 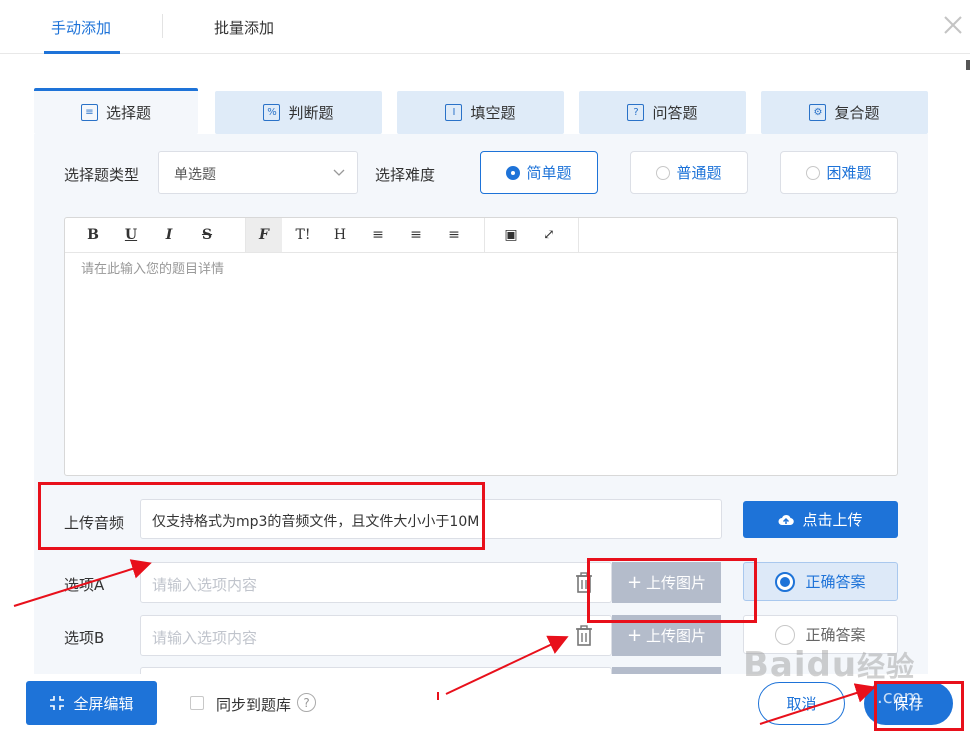 I want to click on sync-label: 同步到题库, so click(x=254, y=705).